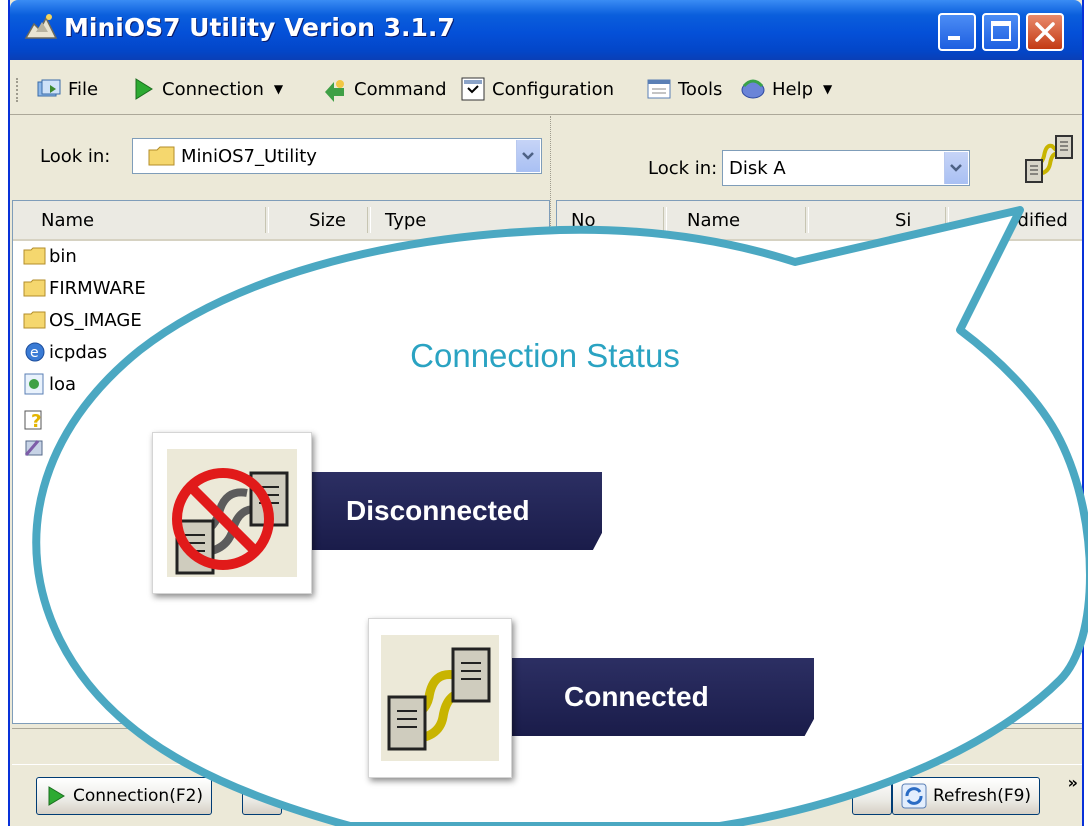 This screenshot has width=1088, height=826. What do you see at coordinates (327, 220) in the screenshot?
I see `column-size: Size` at bounding box center [327, 220].